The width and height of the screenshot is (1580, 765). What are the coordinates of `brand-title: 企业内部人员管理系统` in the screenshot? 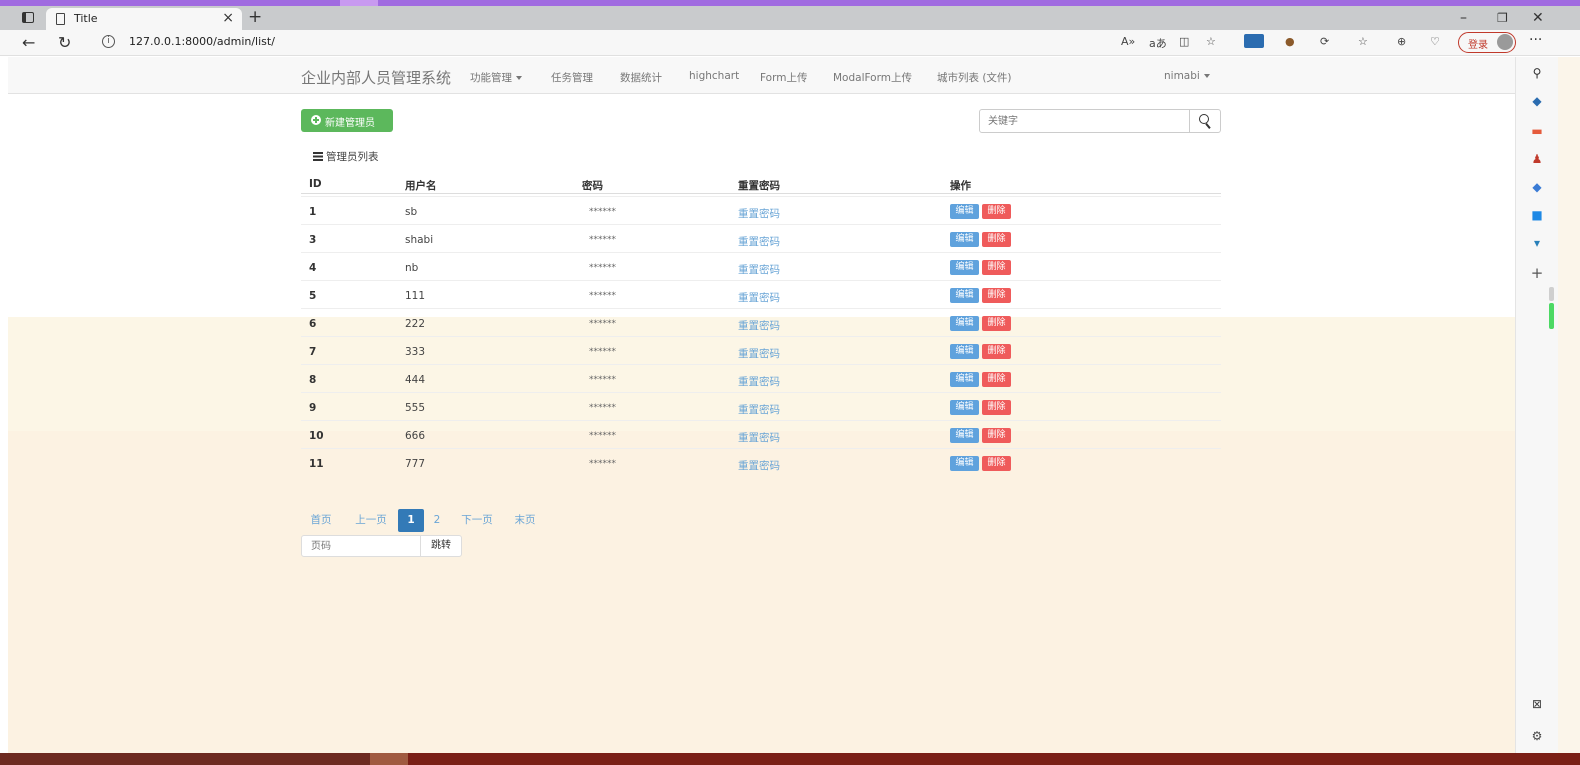 It's located at (376, 77).